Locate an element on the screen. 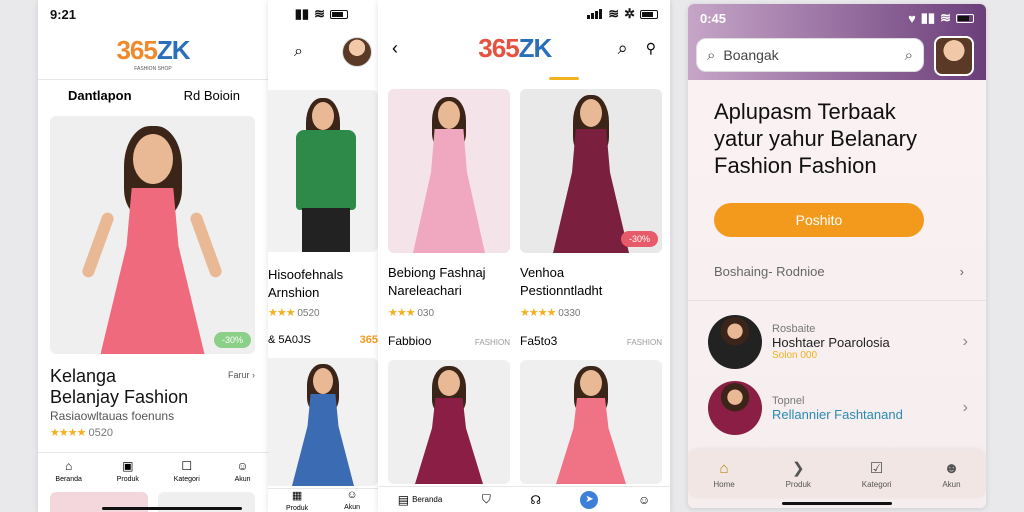 Image resolution: width=1024 pixels, height=512 pixels. nav-products-2: ▦ Produk is located at coordinates (297, 500).